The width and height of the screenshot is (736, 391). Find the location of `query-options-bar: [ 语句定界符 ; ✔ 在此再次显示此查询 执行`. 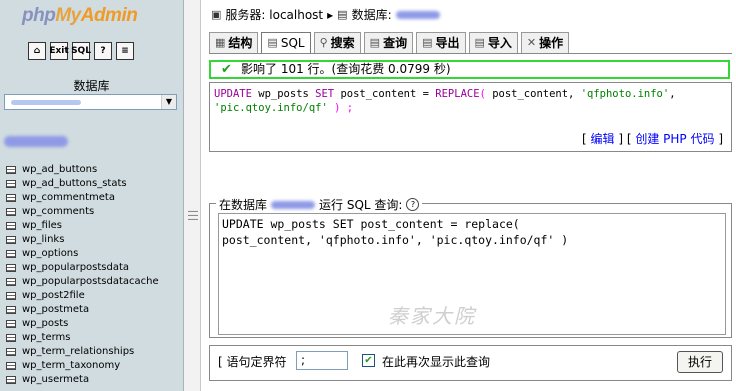

query-options-bar: [ 语句定界符 ; ✔ 在此再次显示此查询 执行 is located at coordinates (470, 363).